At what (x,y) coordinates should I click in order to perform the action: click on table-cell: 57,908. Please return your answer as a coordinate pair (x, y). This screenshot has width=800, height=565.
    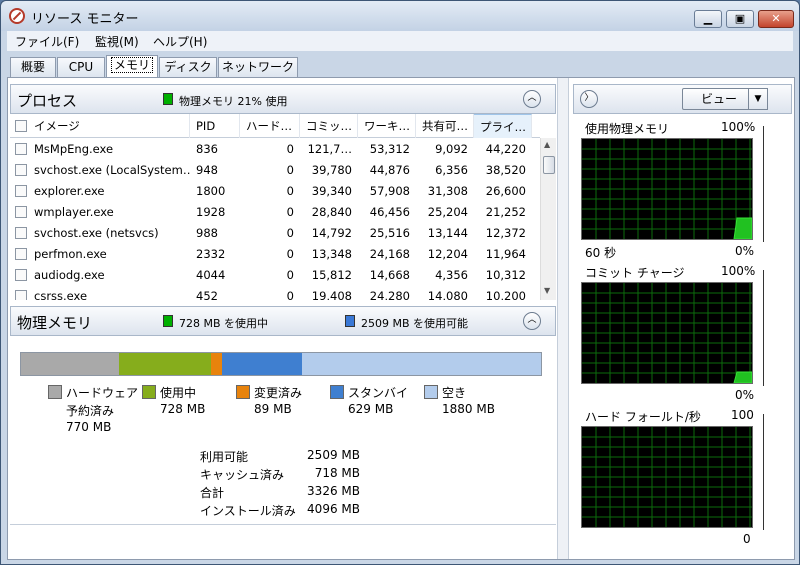
    Looking at the image, I should click on (389, 191).